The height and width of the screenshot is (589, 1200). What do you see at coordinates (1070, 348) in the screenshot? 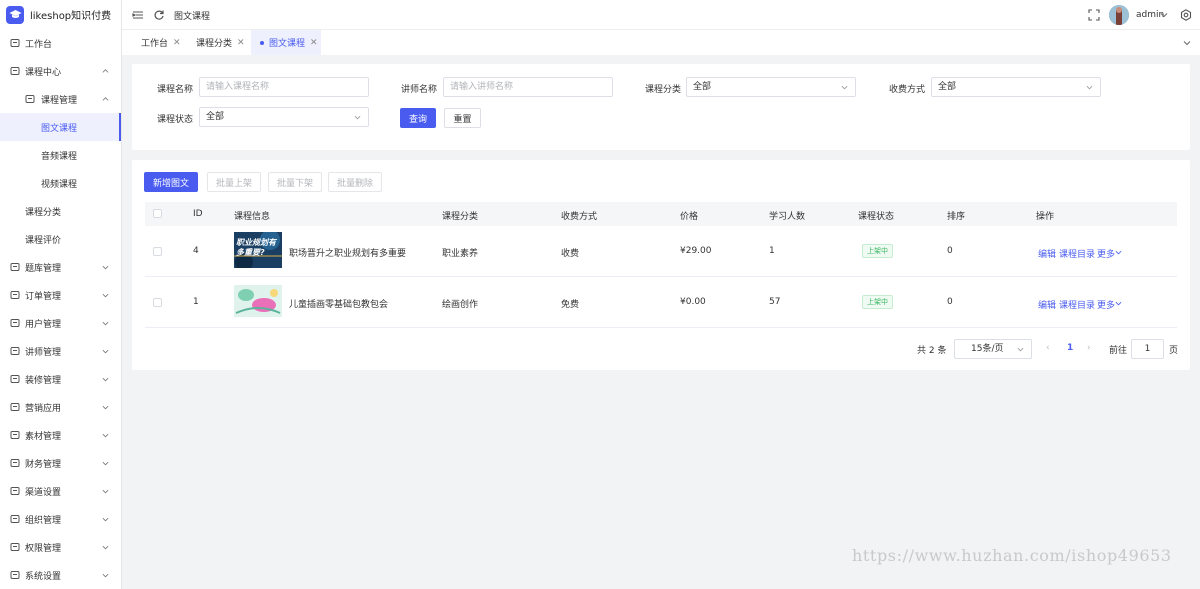
I see `page-number: 1` at bounding box center [1070, 348].